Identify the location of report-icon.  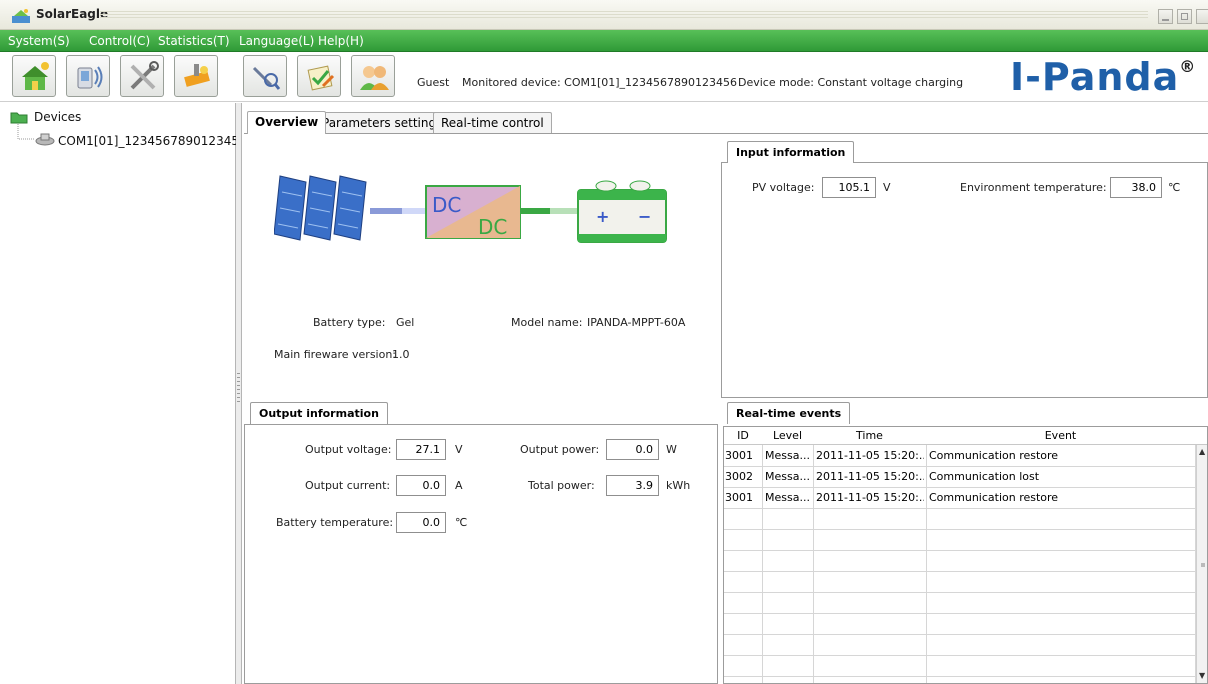
(321, 78).